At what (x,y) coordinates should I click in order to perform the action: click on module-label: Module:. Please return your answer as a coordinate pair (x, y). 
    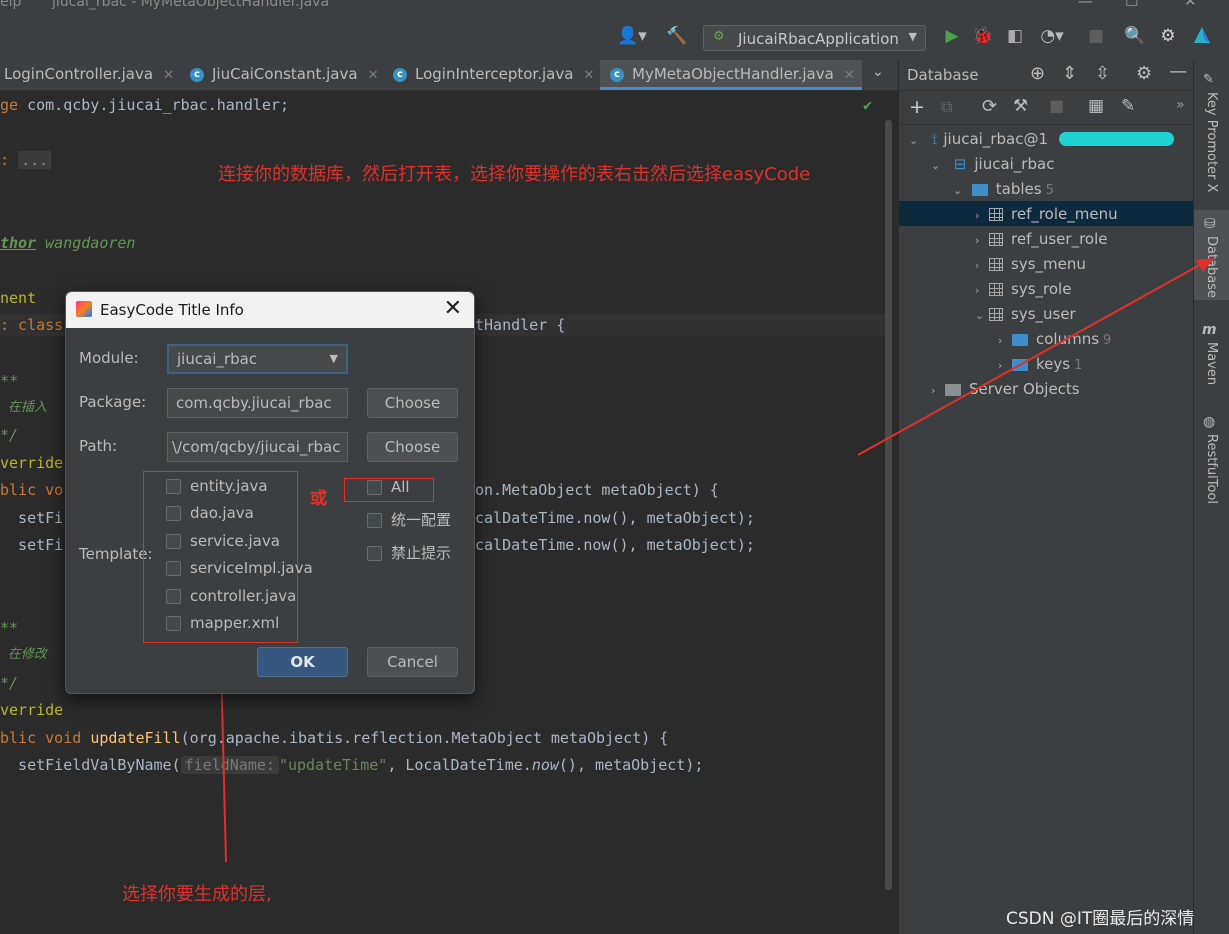
    Looking at the image, I should click on (109, 358).